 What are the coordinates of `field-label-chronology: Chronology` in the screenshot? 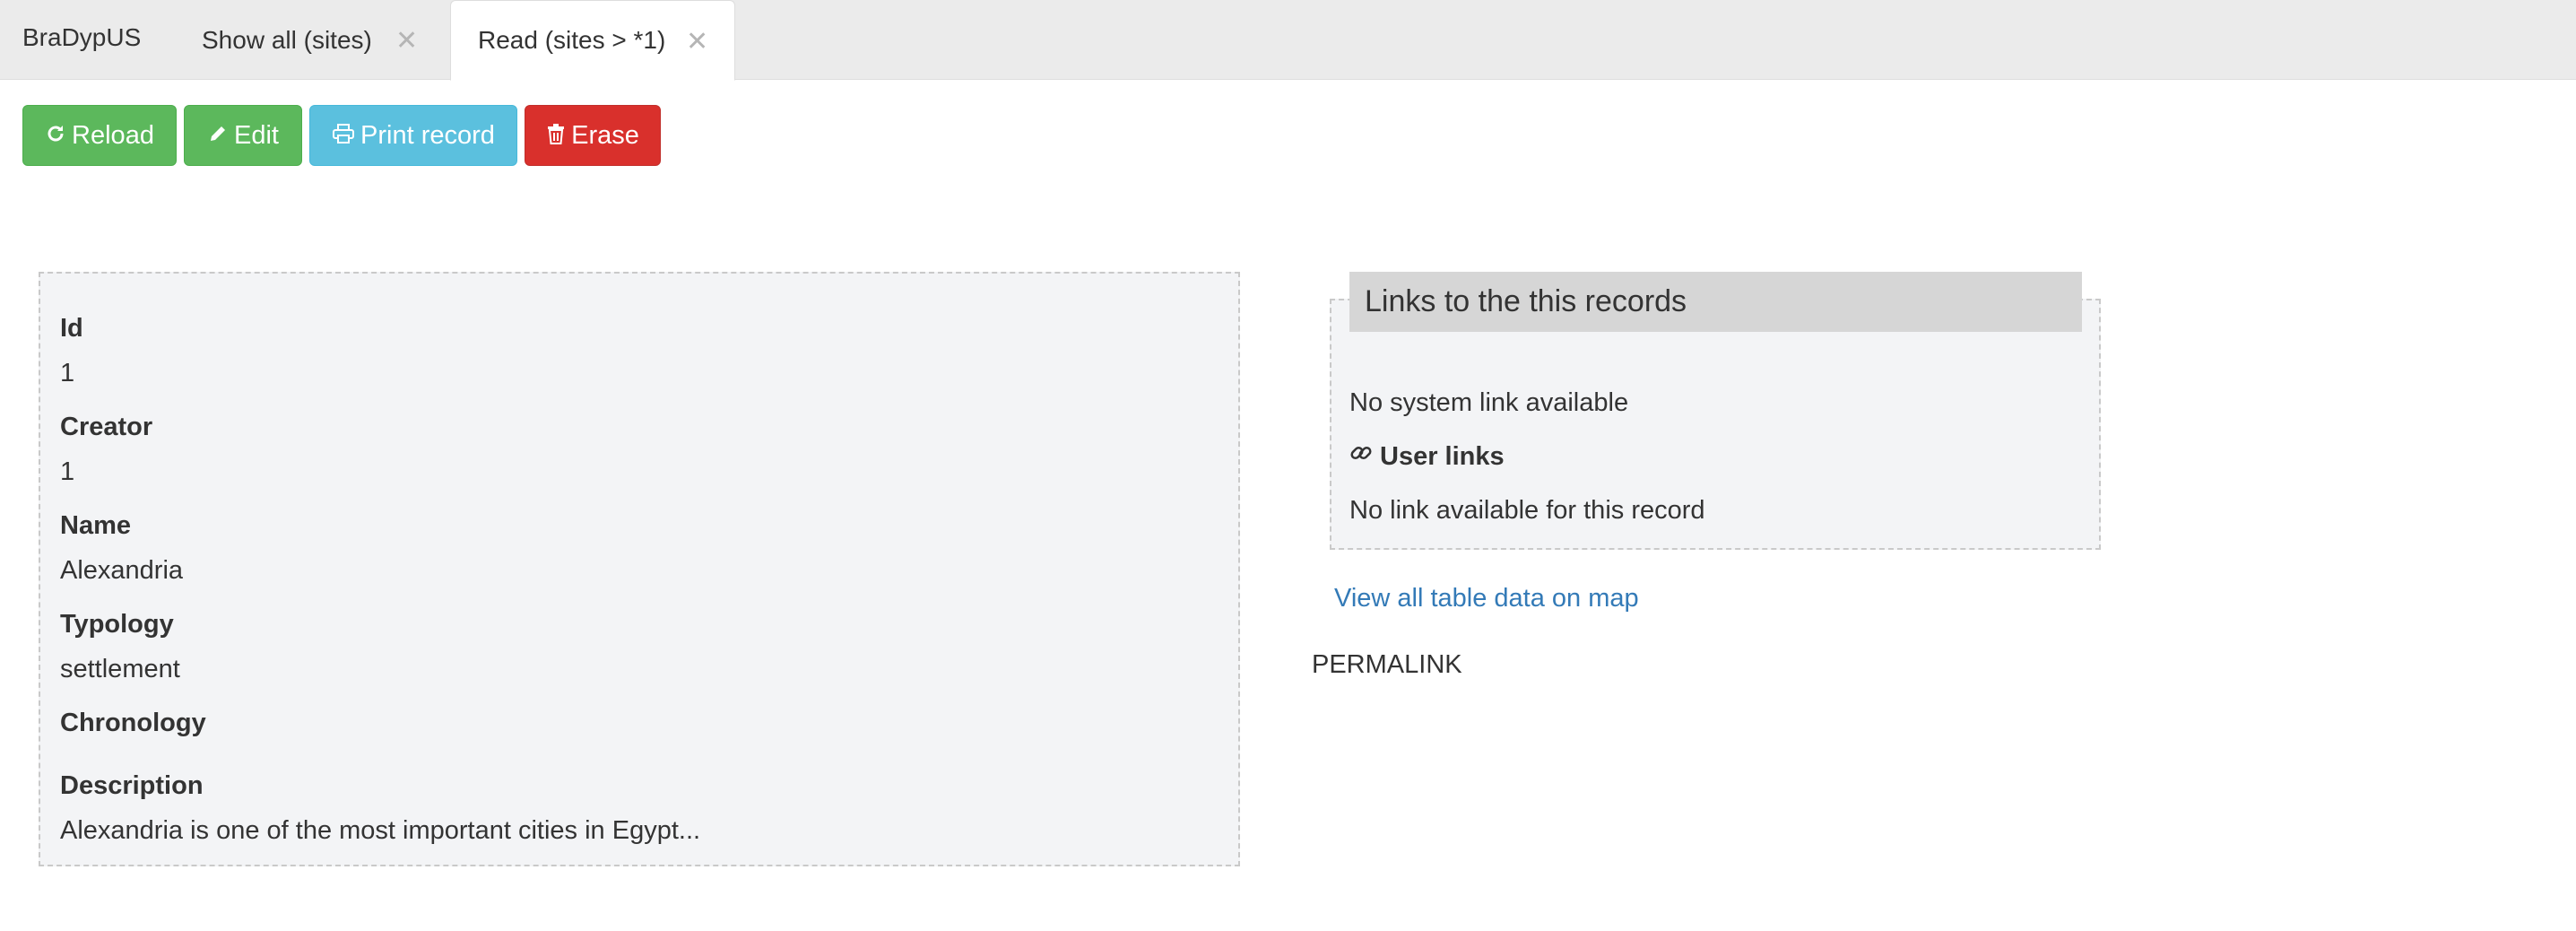 It's located at (133, 723).